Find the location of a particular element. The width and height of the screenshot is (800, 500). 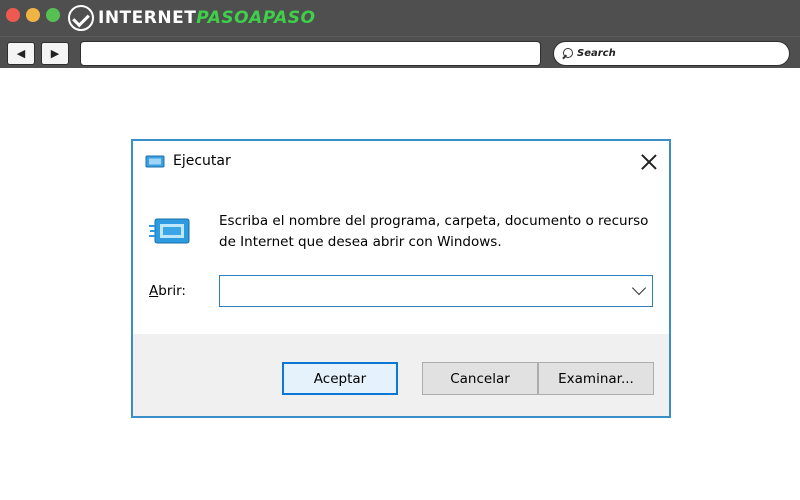

brand-accent: PASOAPASO is located at coordinates (256, 18).